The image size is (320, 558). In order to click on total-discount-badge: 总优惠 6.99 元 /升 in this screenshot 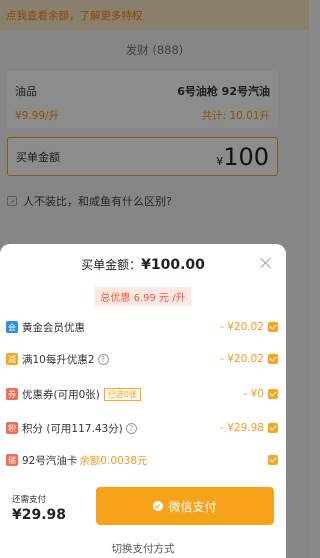, I will do `click(143, 296)`.